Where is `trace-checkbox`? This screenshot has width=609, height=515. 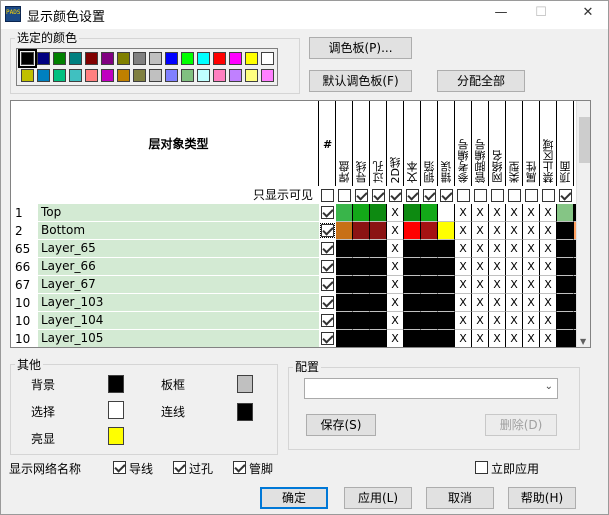 trace-checkbox is located at coordinates (119, 467).